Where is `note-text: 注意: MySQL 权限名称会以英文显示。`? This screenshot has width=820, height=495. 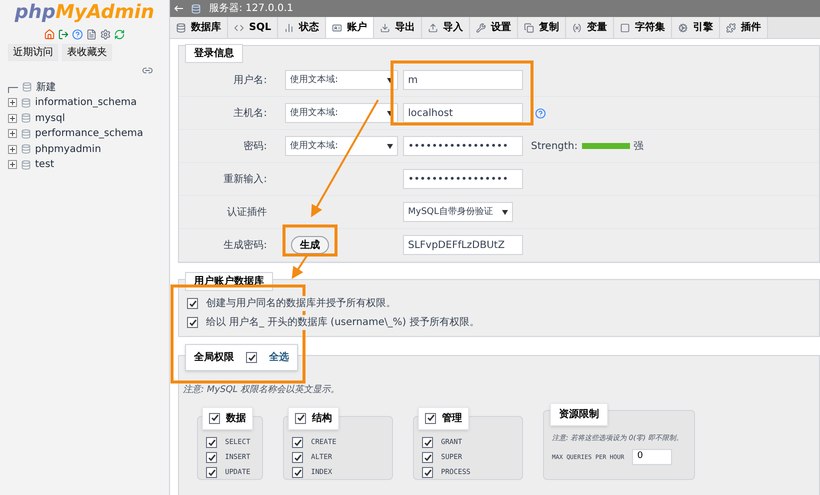
note-text: 注意: MySQL 权限名称会以英文显示。 is located at coordinates (262, 390).